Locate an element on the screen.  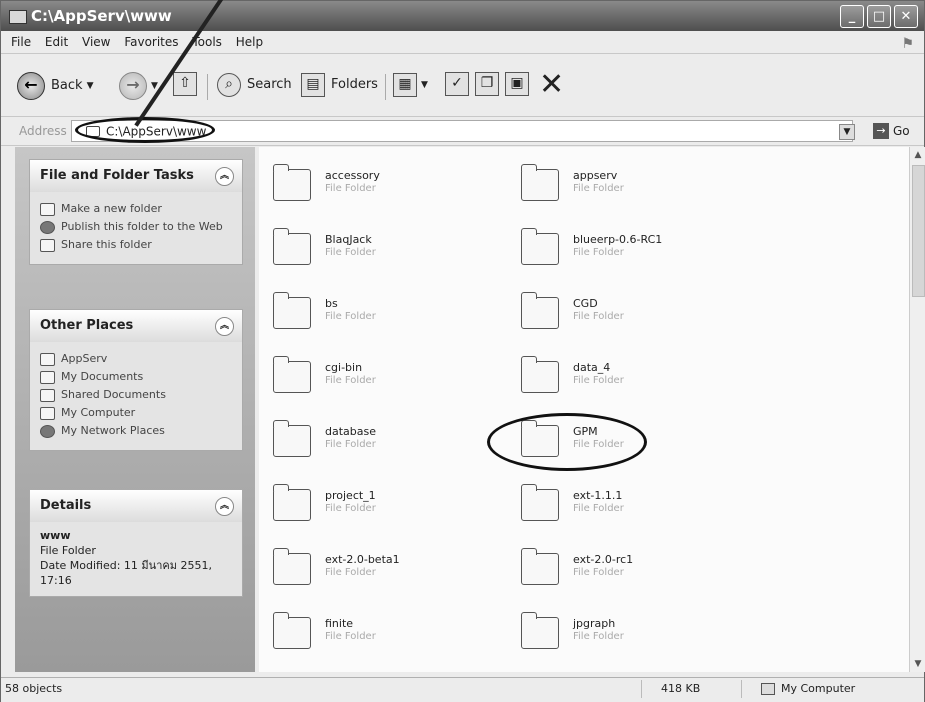
menu-favorites: Favorites is located at coordinates (151, 42).